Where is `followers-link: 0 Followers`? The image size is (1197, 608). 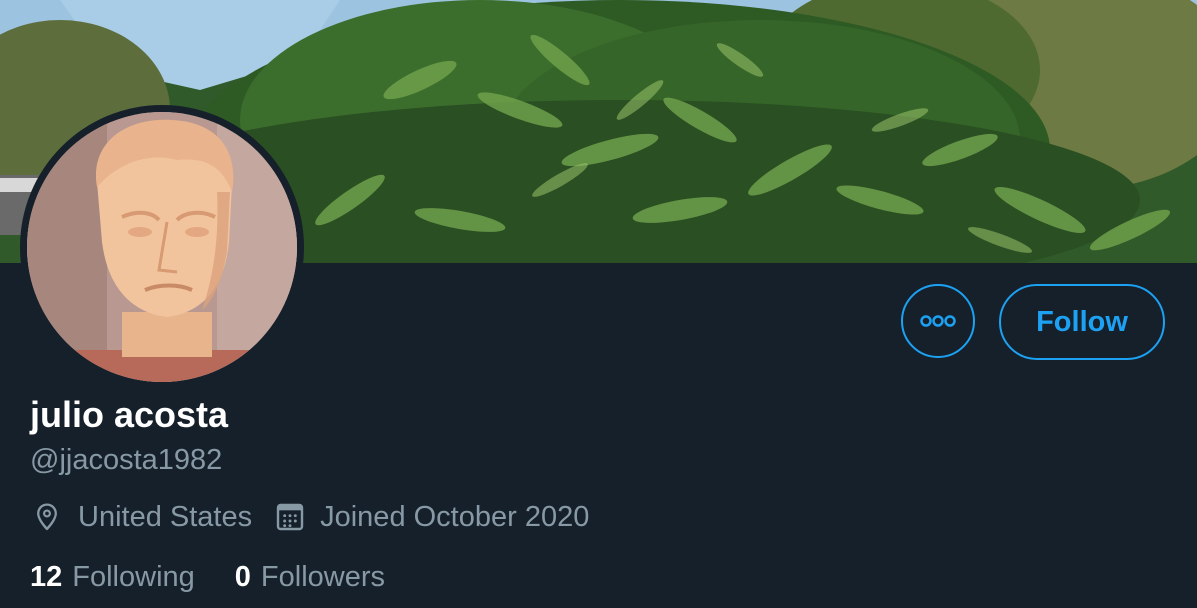
followers-link: 0 Followers is located at coordinates (310, 577).